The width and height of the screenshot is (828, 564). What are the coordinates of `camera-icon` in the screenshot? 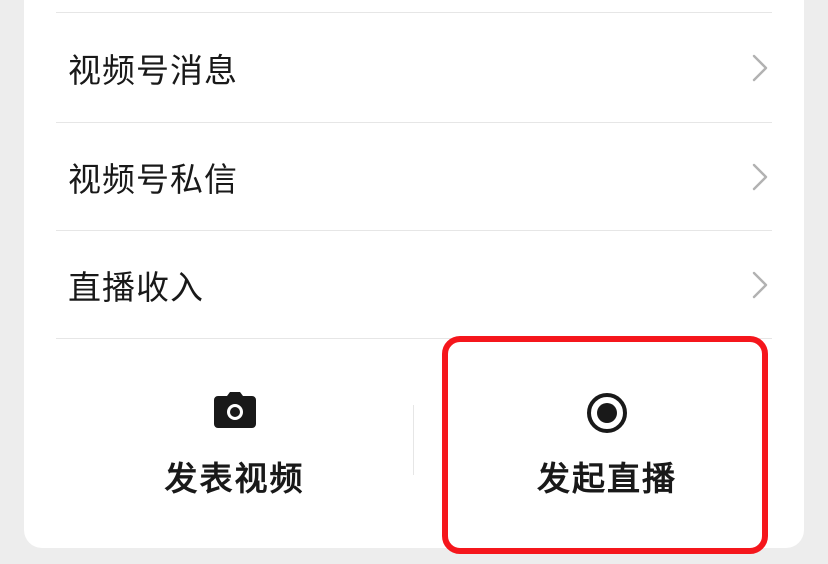 It's located at (234, 410).